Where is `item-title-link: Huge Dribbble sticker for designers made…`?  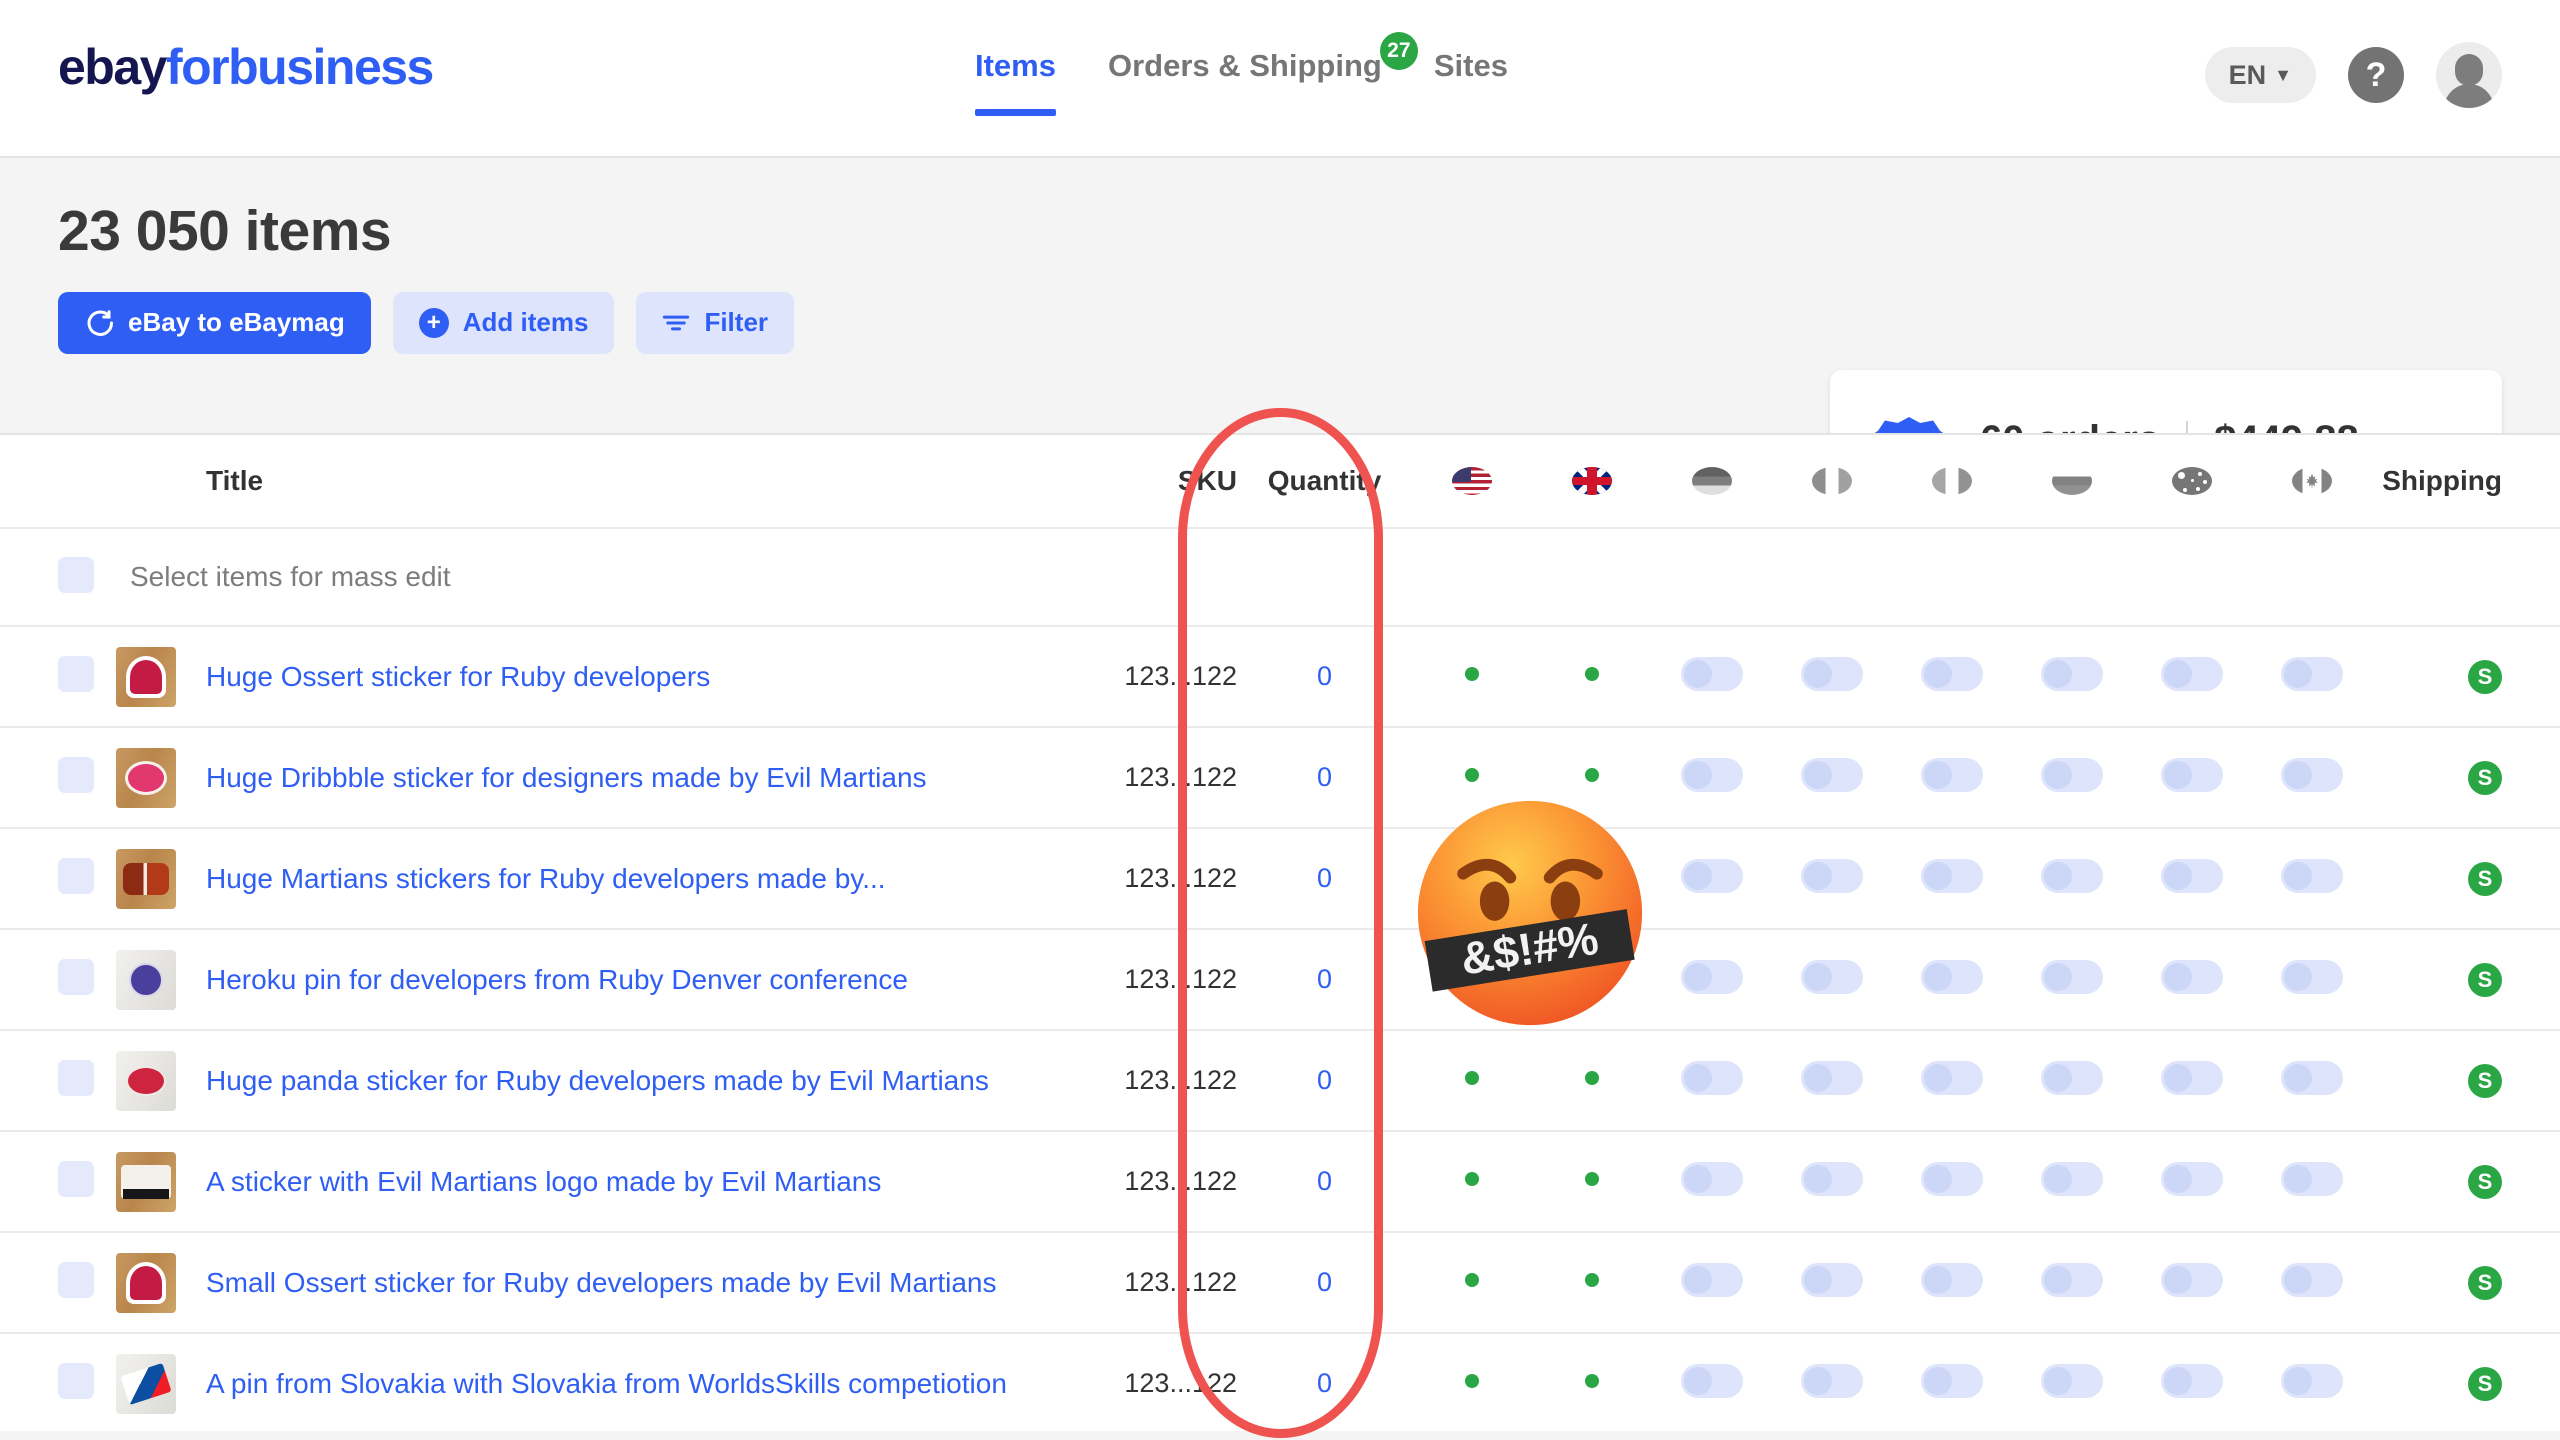 item-title-link: Huge Dribbble sticker for designers made… is located at coordinates (636, 778).